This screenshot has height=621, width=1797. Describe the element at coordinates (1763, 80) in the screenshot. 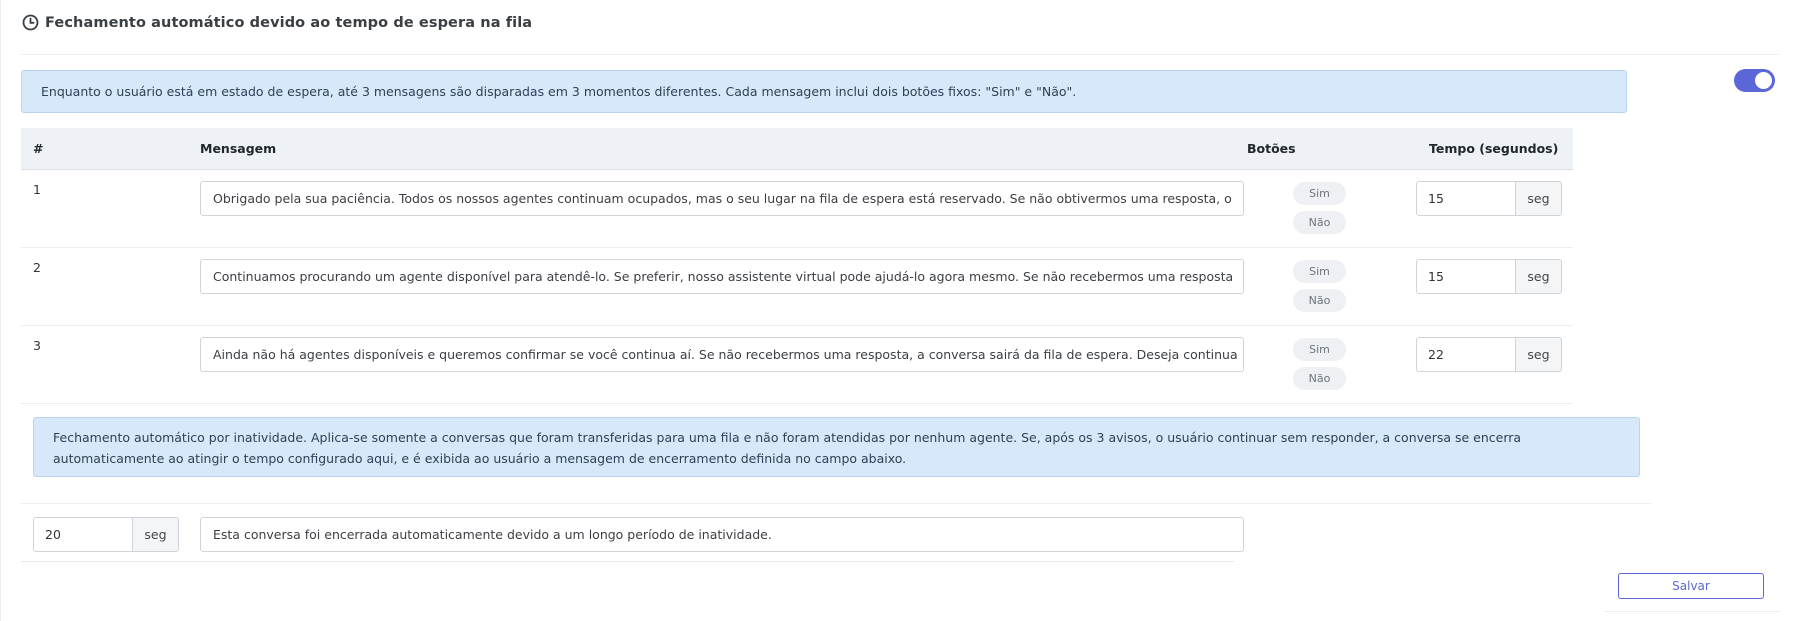

I see `toggle-knob` at that location.